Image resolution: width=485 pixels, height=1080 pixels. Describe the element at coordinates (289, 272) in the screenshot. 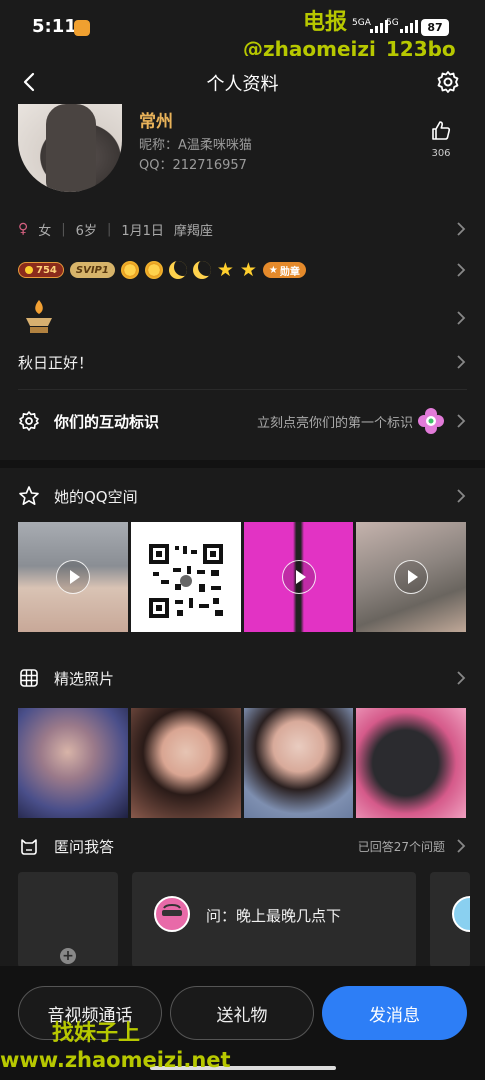

I see `medal-label: 勋章` at that location.